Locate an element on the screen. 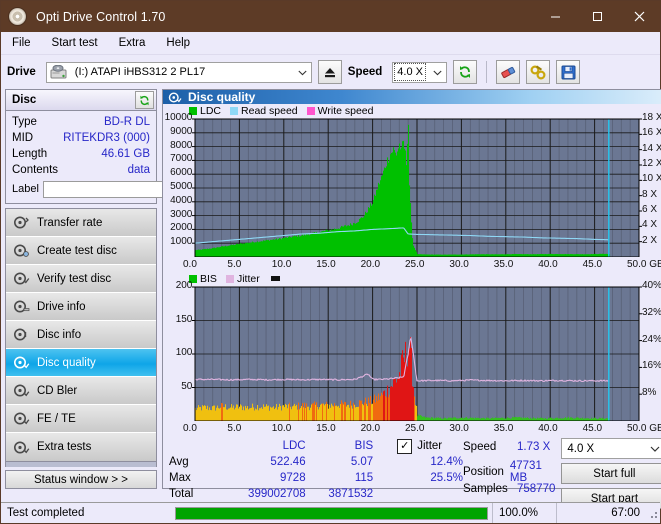 This screenshot has height=524, width=661. readout-samples: Samples 758770 is located at coordinates (509, 488).